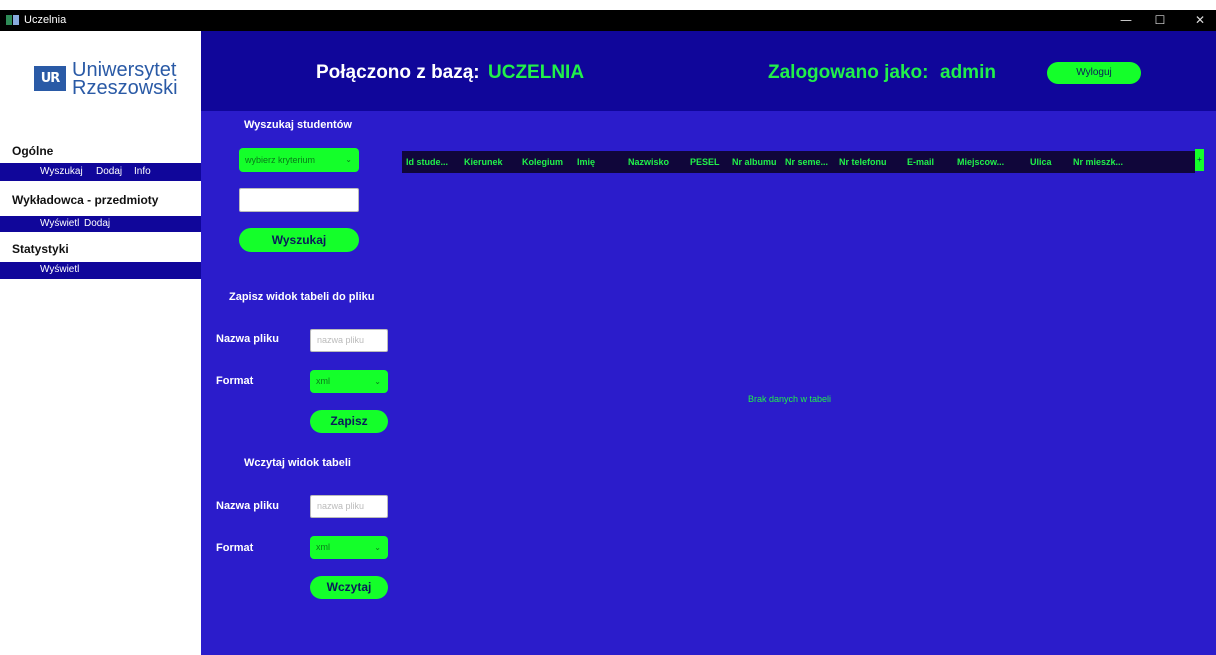 The image size is (1216, 655). What do you see at coordinates (349, 587) in the screenshot?
I see `load-button: Wczytaj` at bounding box center [349, 587].